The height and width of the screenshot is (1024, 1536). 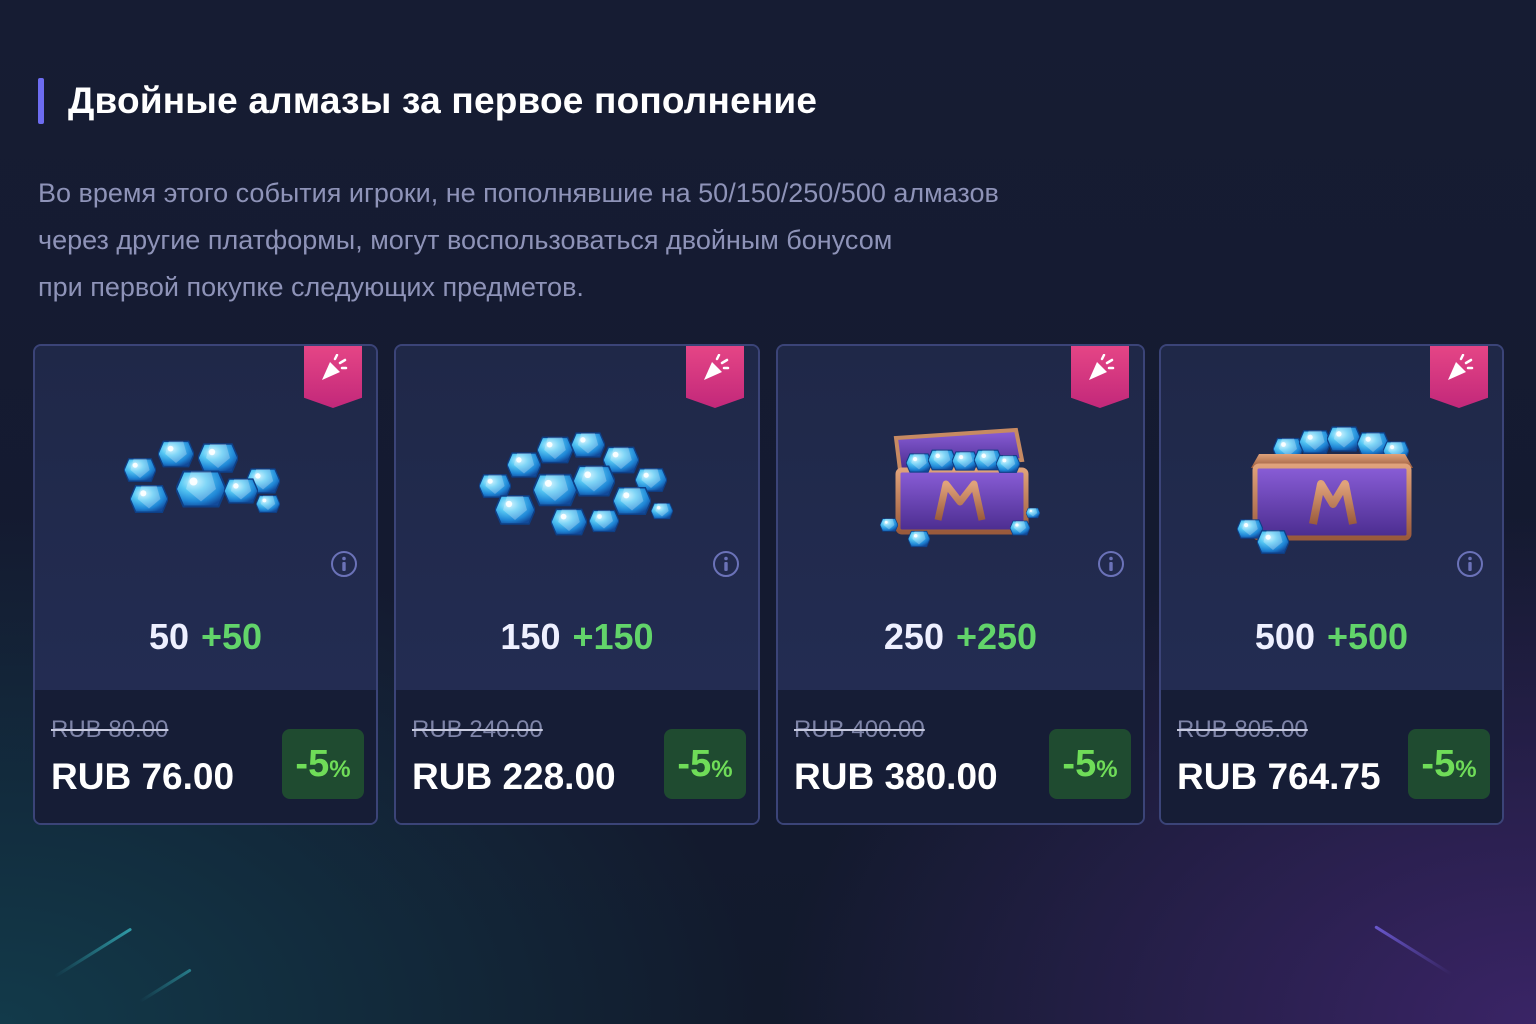 What do you see at coordinates (1331, 584) in the screenshot?
I see `product-card-500: 500 +500 RUB 805.00 RUB 764.75 -5%` at bounding box center [1331, 584].